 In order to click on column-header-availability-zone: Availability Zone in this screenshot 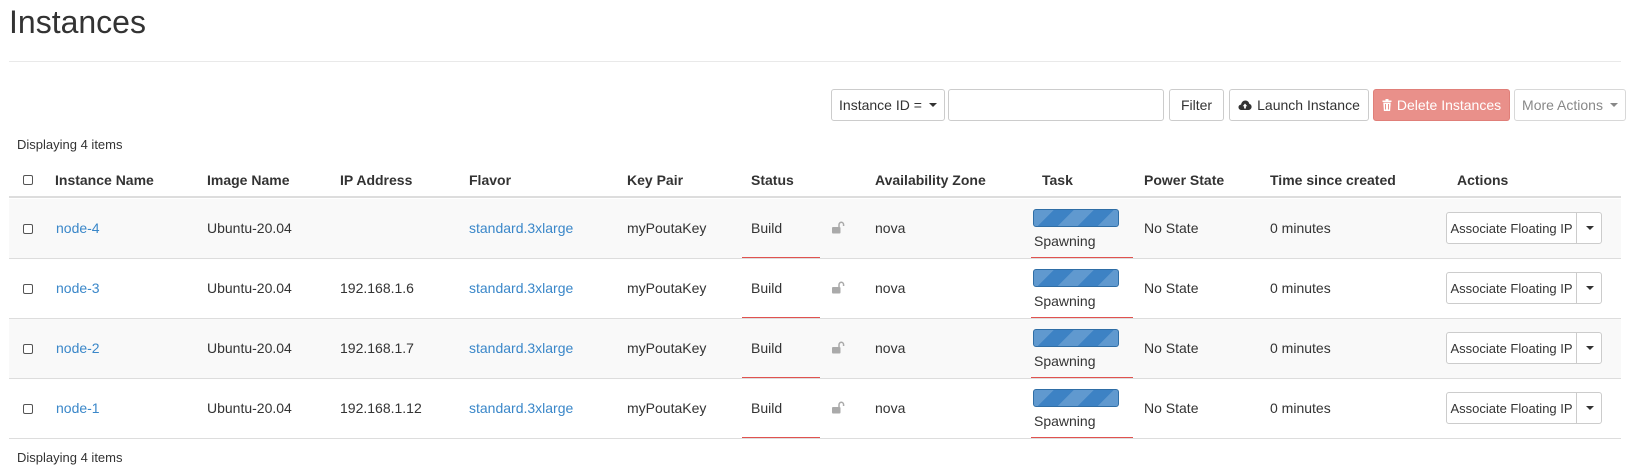, I will do `click(930, 180)`.